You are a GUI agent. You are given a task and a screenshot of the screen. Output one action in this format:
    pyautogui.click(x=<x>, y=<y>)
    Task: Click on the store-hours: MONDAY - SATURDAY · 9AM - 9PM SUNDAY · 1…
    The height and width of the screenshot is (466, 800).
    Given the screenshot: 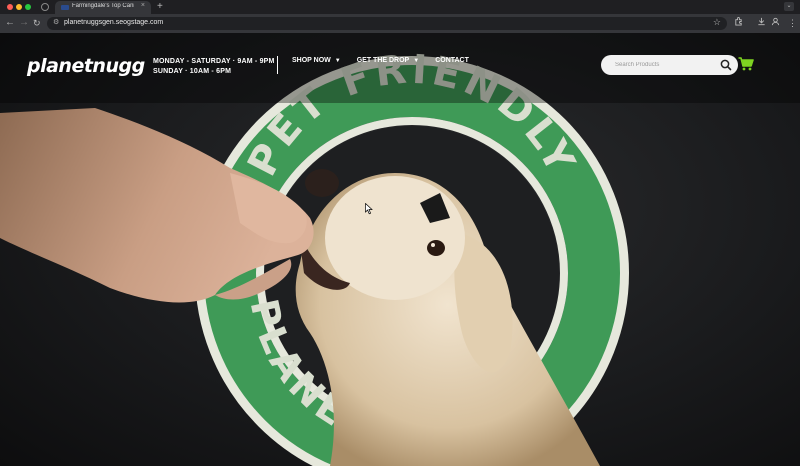 What is the action you would take?
    pyautogui.click(x=214, y=67)
    